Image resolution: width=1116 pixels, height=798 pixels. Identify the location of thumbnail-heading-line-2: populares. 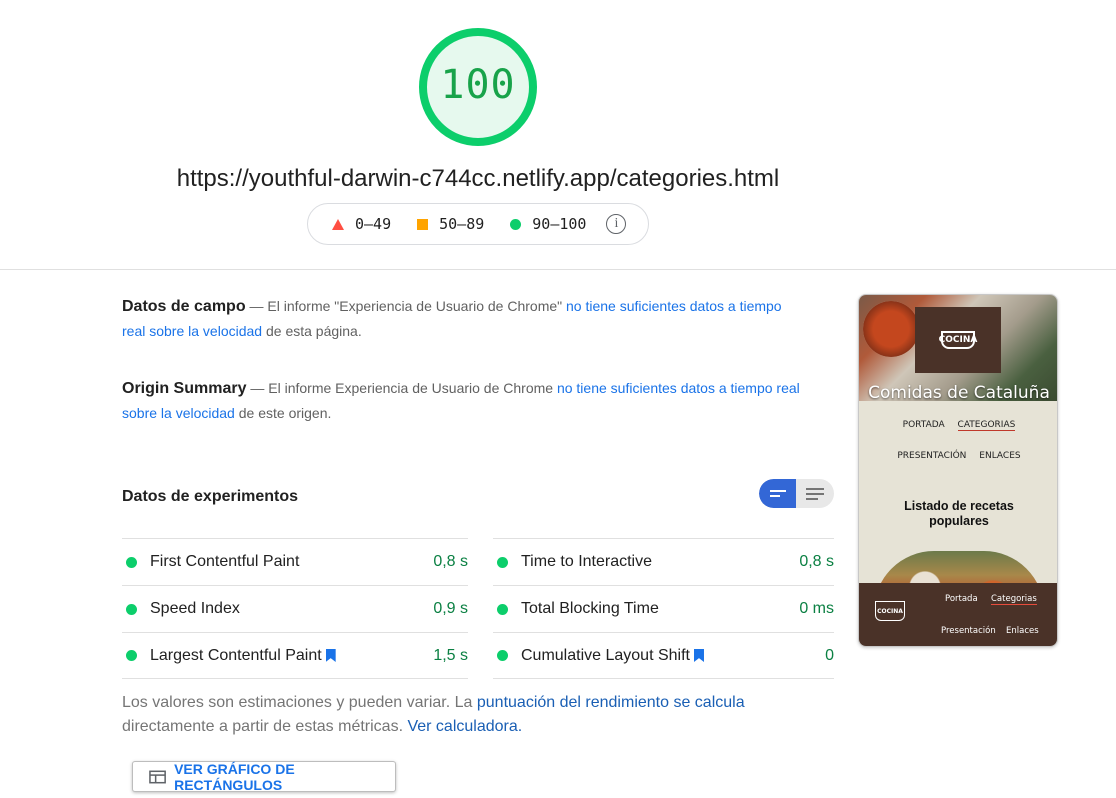
(959, 521).